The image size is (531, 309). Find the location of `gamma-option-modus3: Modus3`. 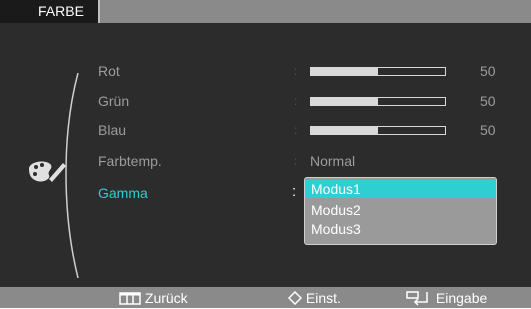

gamma-option-modus3: Modus3 is located at coordinates (400, 229).